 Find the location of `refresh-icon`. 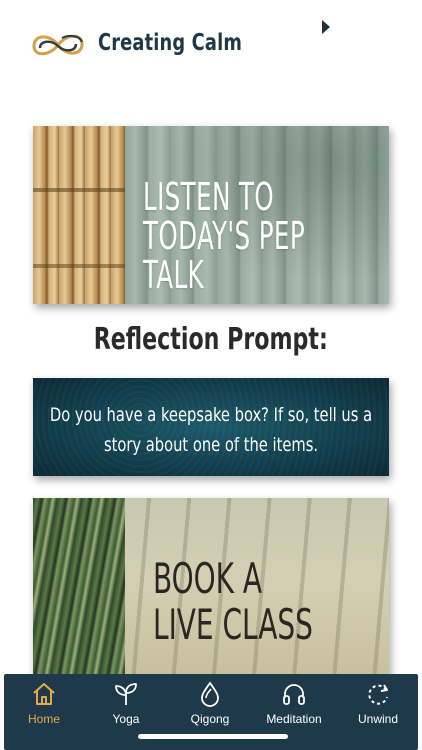

refresh-icon is located at coordinates (378, 694).